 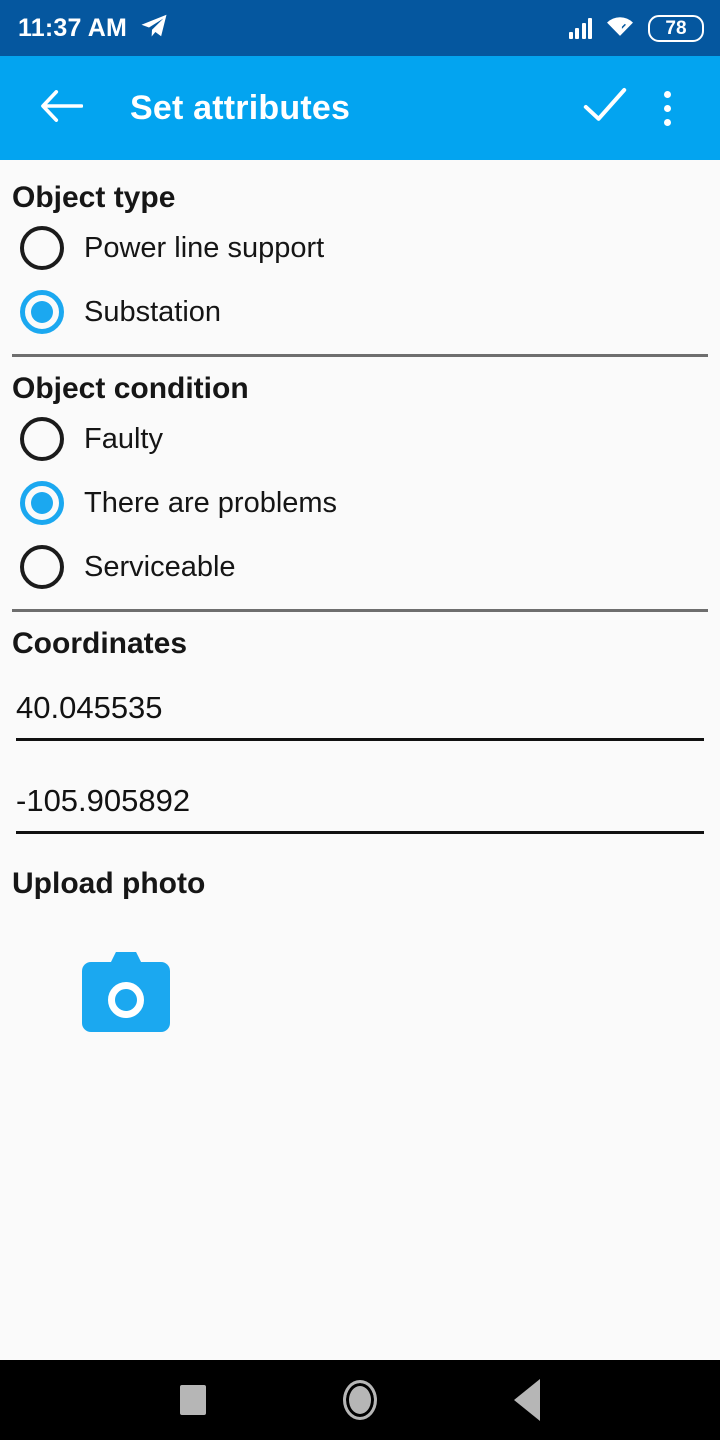 What do you see at coordinates (153, 311) in the screenshot?
I see `radio-label: Substation` at bounding box center [153, 311].